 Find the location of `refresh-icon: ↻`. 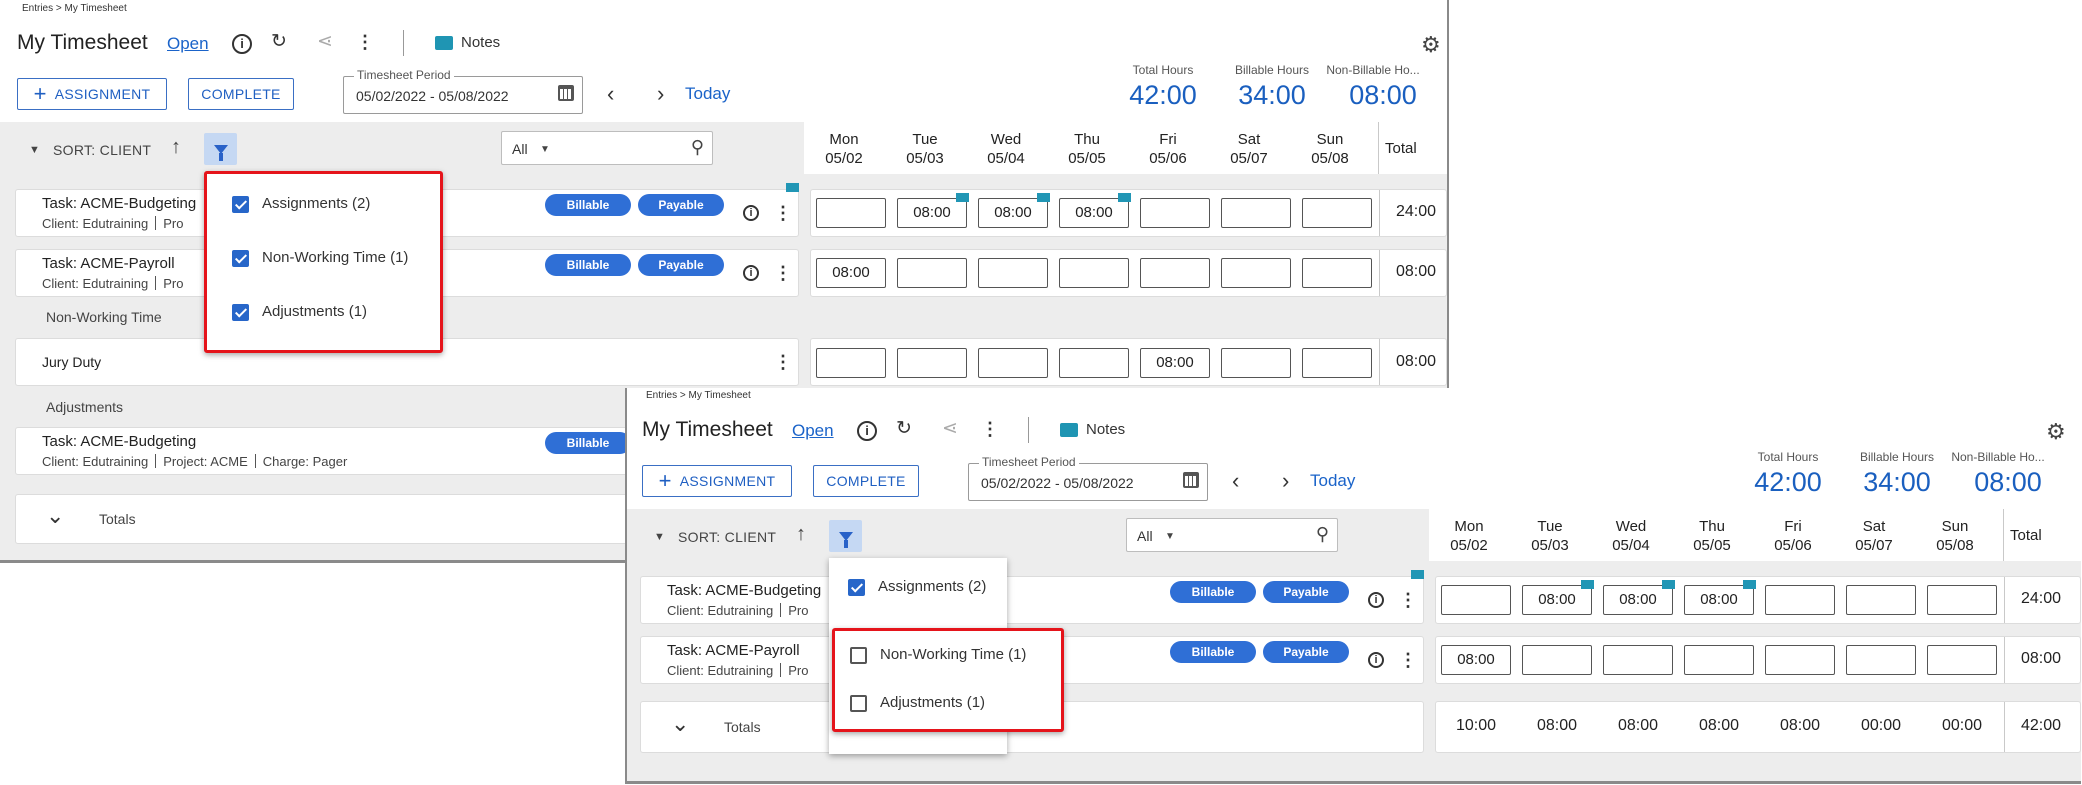

refresh-icon: ↻ is located at coordinates (279, 42).